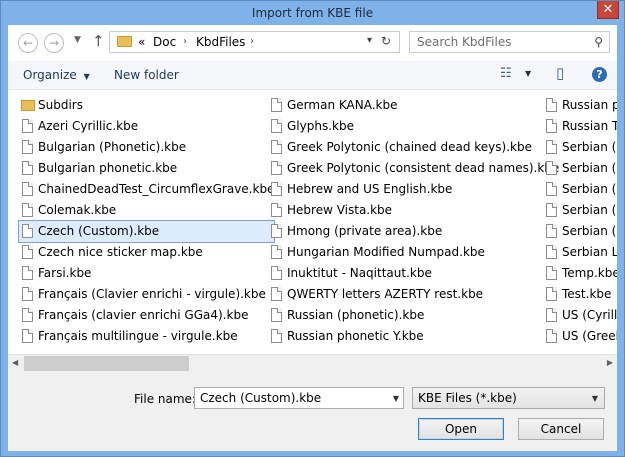 This screenshot has width=625, height=457. I want to click on preview-pane-icon: ▯, so click(560, 73).